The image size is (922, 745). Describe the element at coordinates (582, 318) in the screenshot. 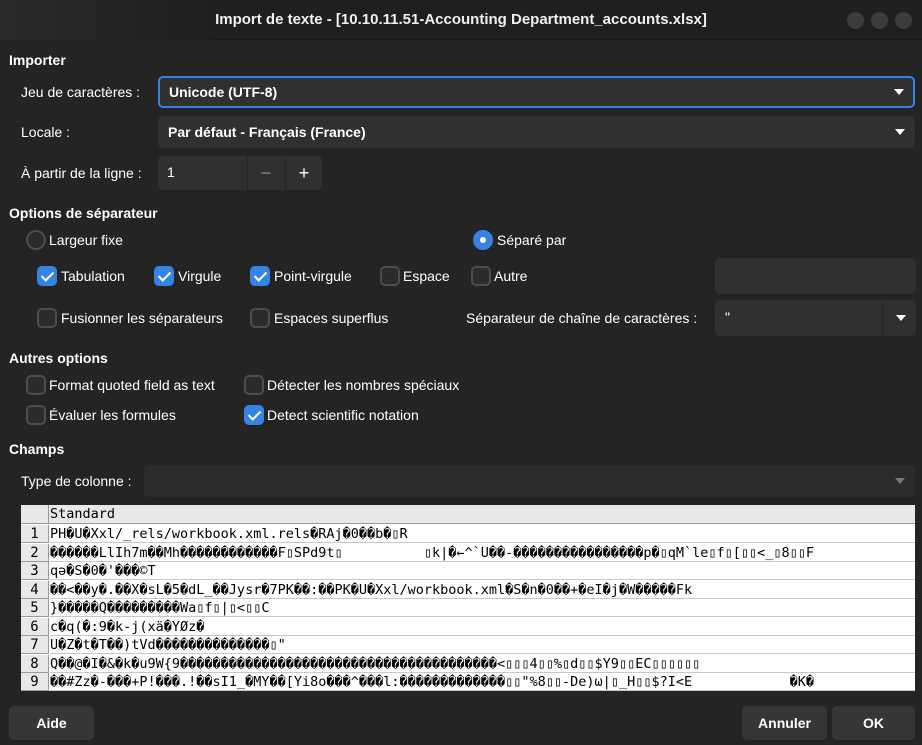

I see `string-delimiter-label: Séparateur de chaîne de caractères :` at that location.